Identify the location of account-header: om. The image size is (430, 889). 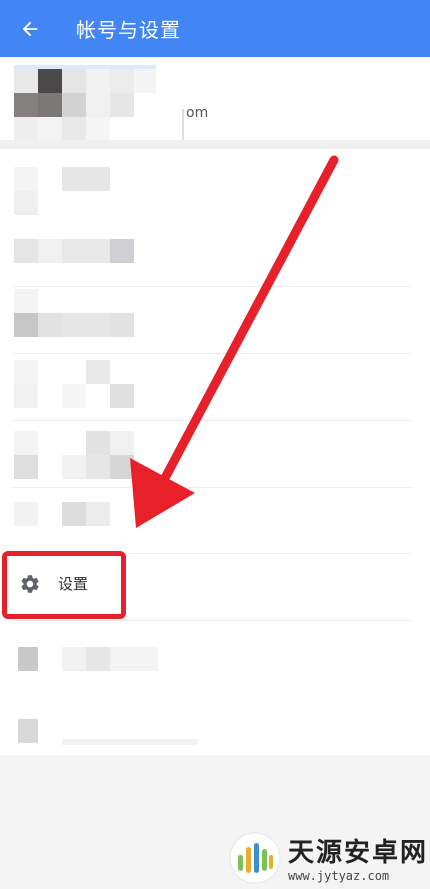
(215, 103).